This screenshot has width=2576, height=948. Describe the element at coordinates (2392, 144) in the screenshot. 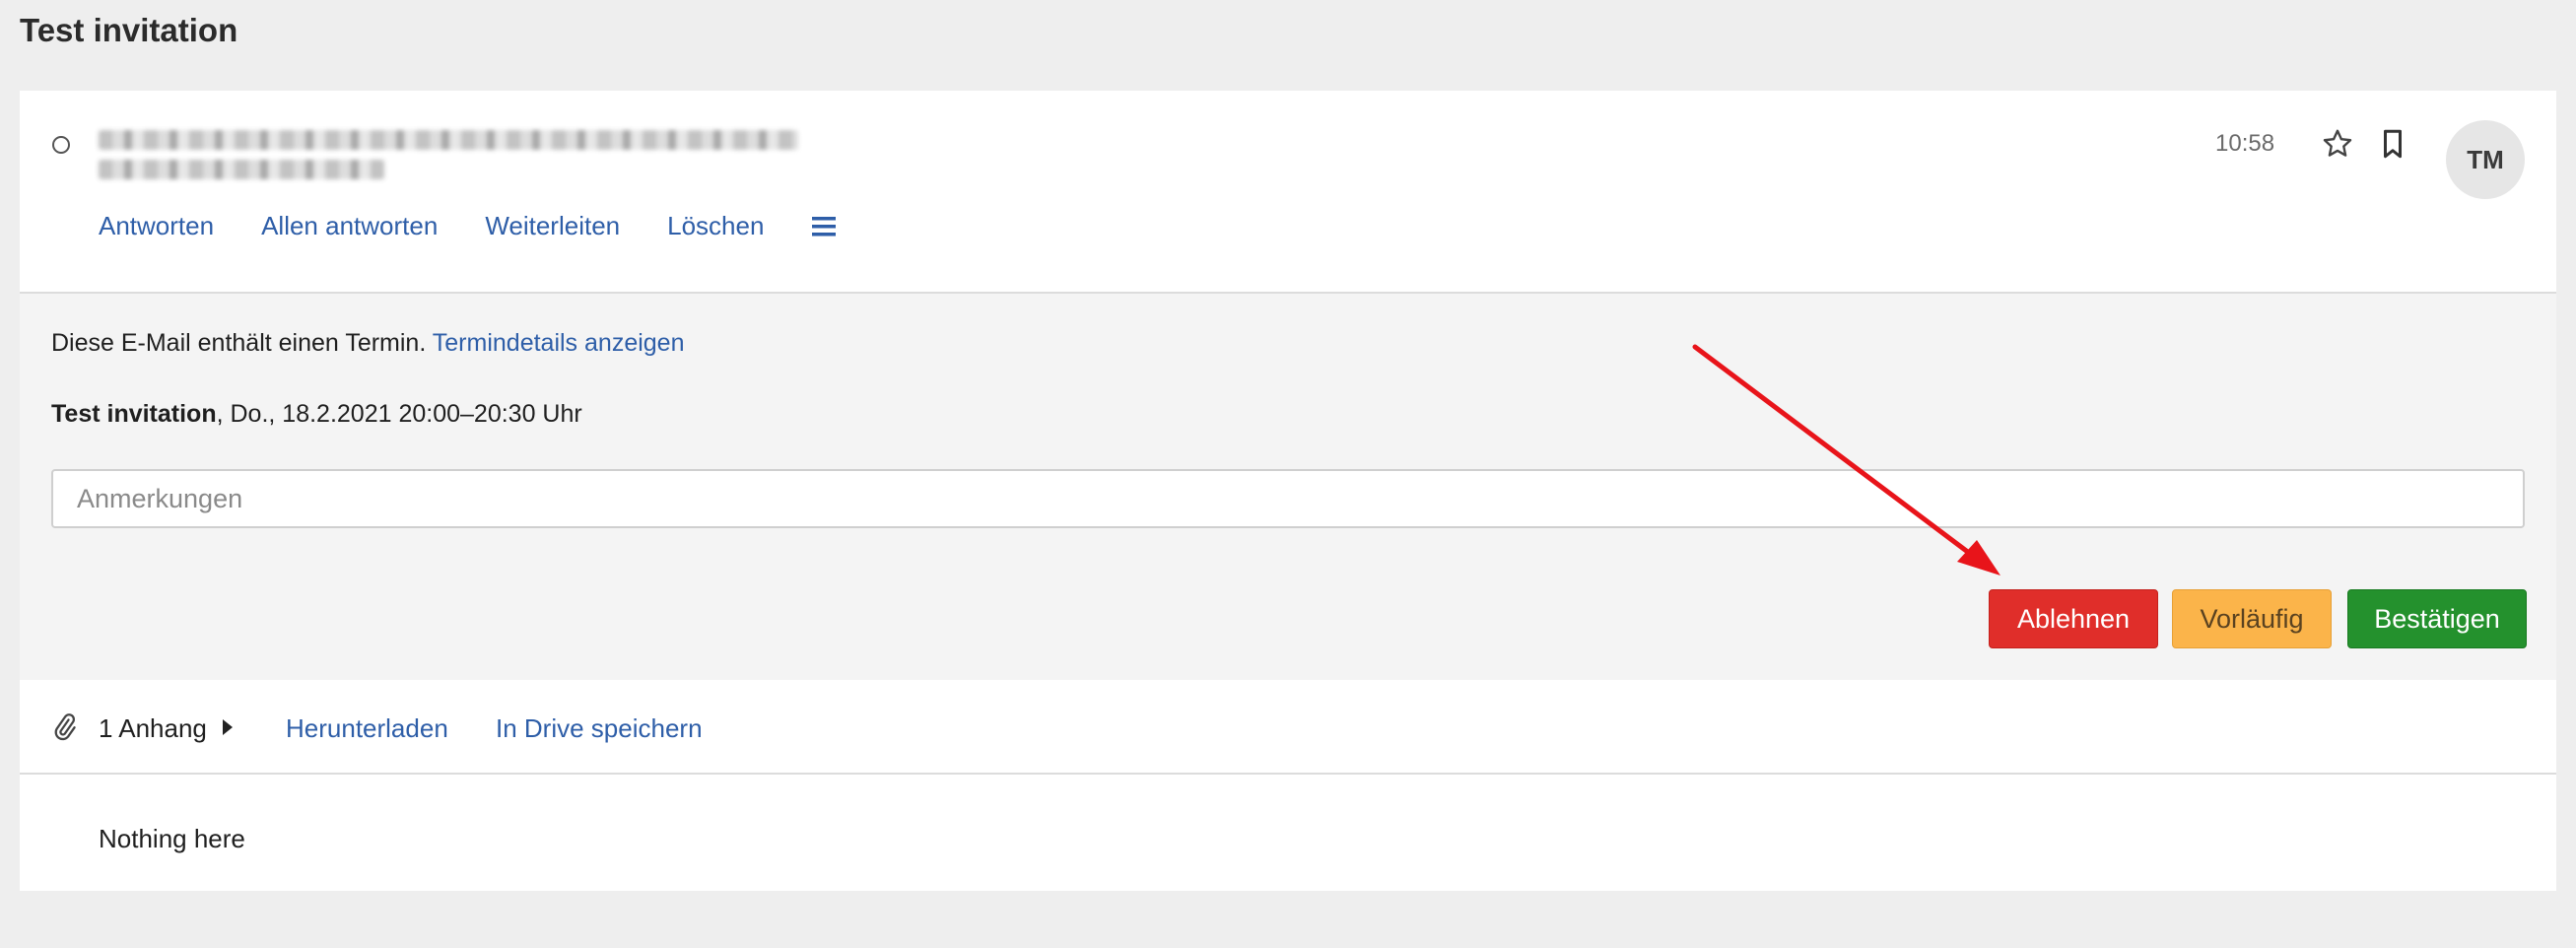

I see `bookmark-icon` at that location.